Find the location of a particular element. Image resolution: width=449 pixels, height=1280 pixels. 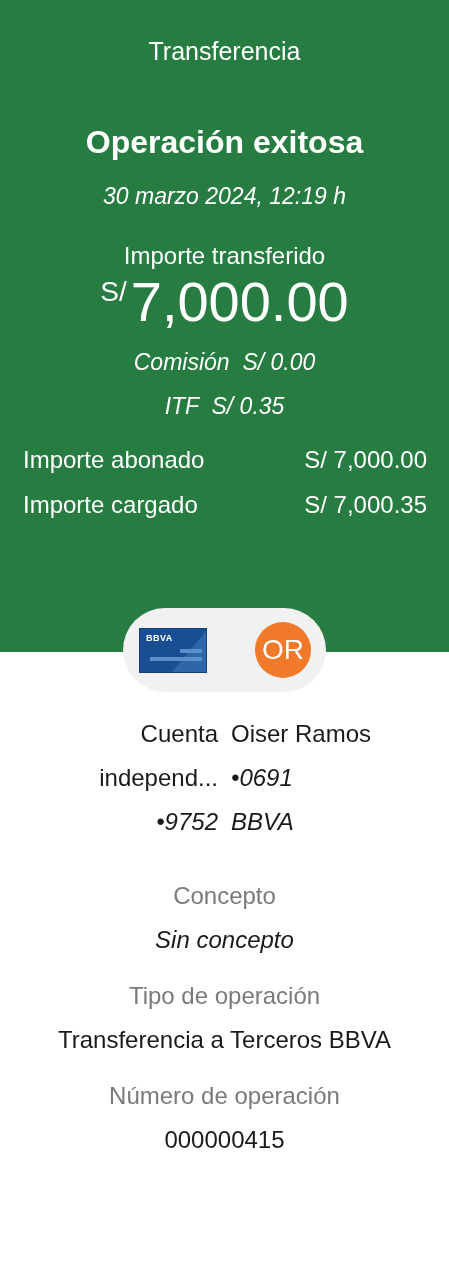

origin-account-text: Cuenta is located at coordinates (179, 734).